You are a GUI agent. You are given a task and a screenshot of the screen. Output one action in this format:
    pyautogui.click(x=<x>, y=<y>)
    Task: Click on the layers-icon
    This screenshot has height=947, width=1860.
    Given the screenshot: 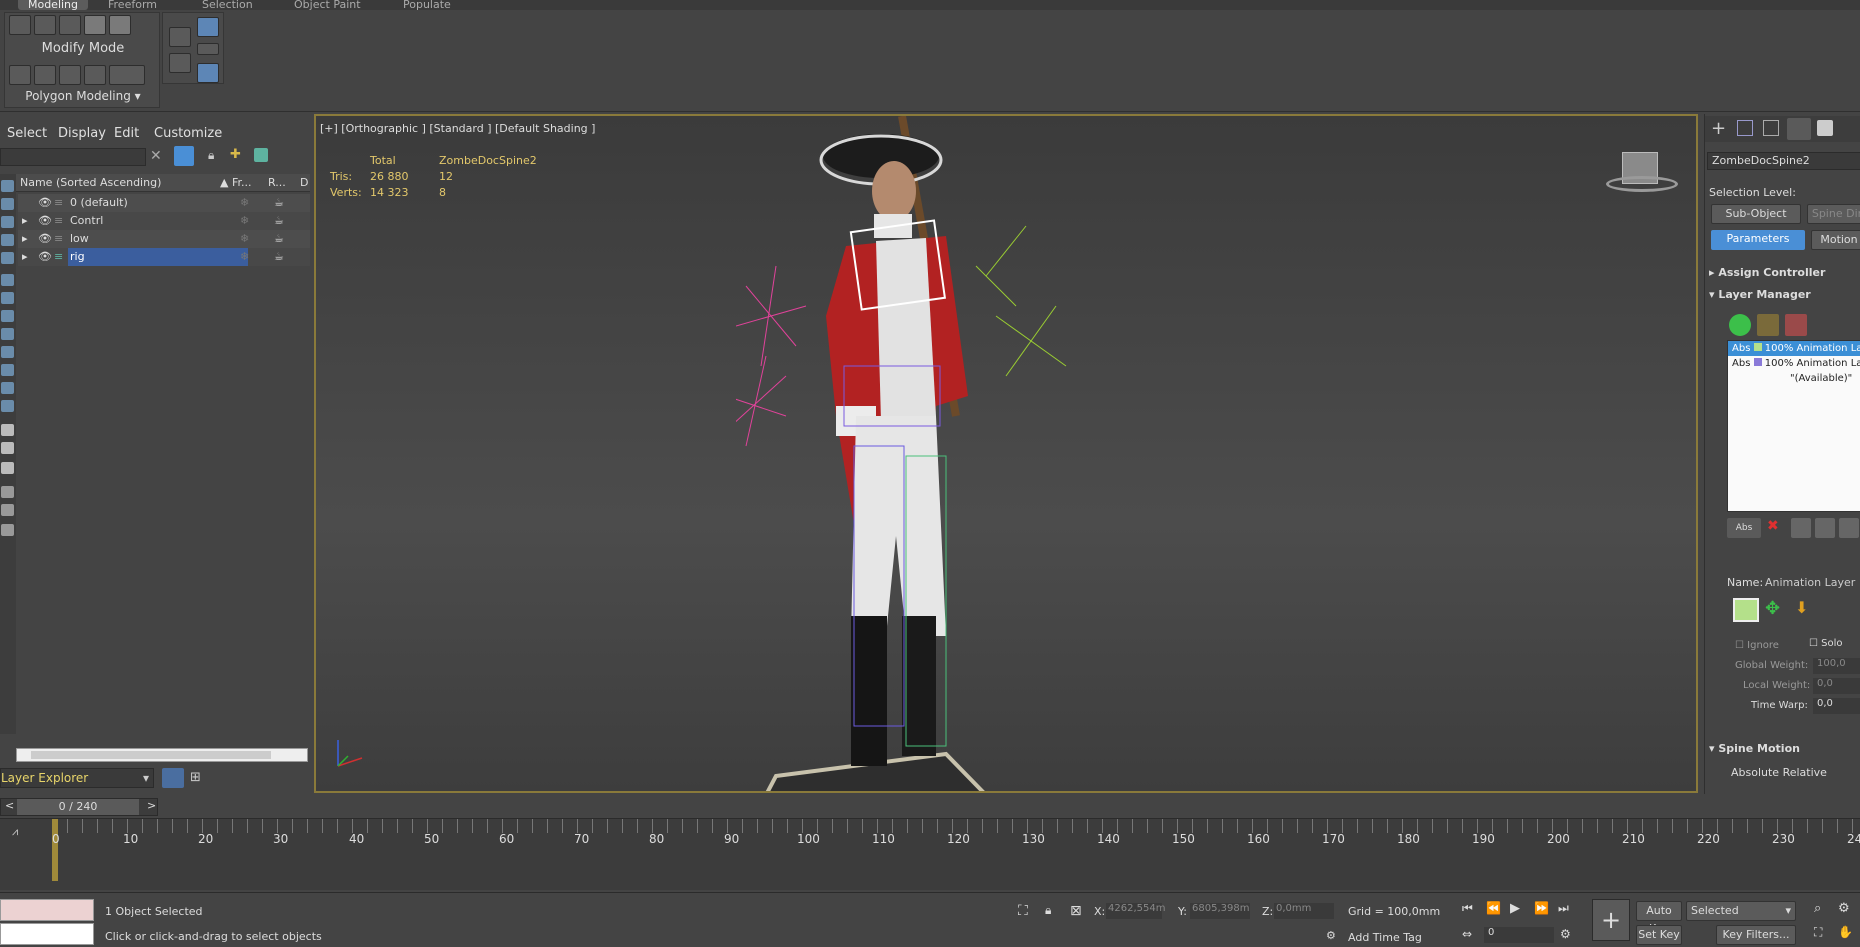 What is the action you would take?
    pyautogui.click(x=261, y=155)
    